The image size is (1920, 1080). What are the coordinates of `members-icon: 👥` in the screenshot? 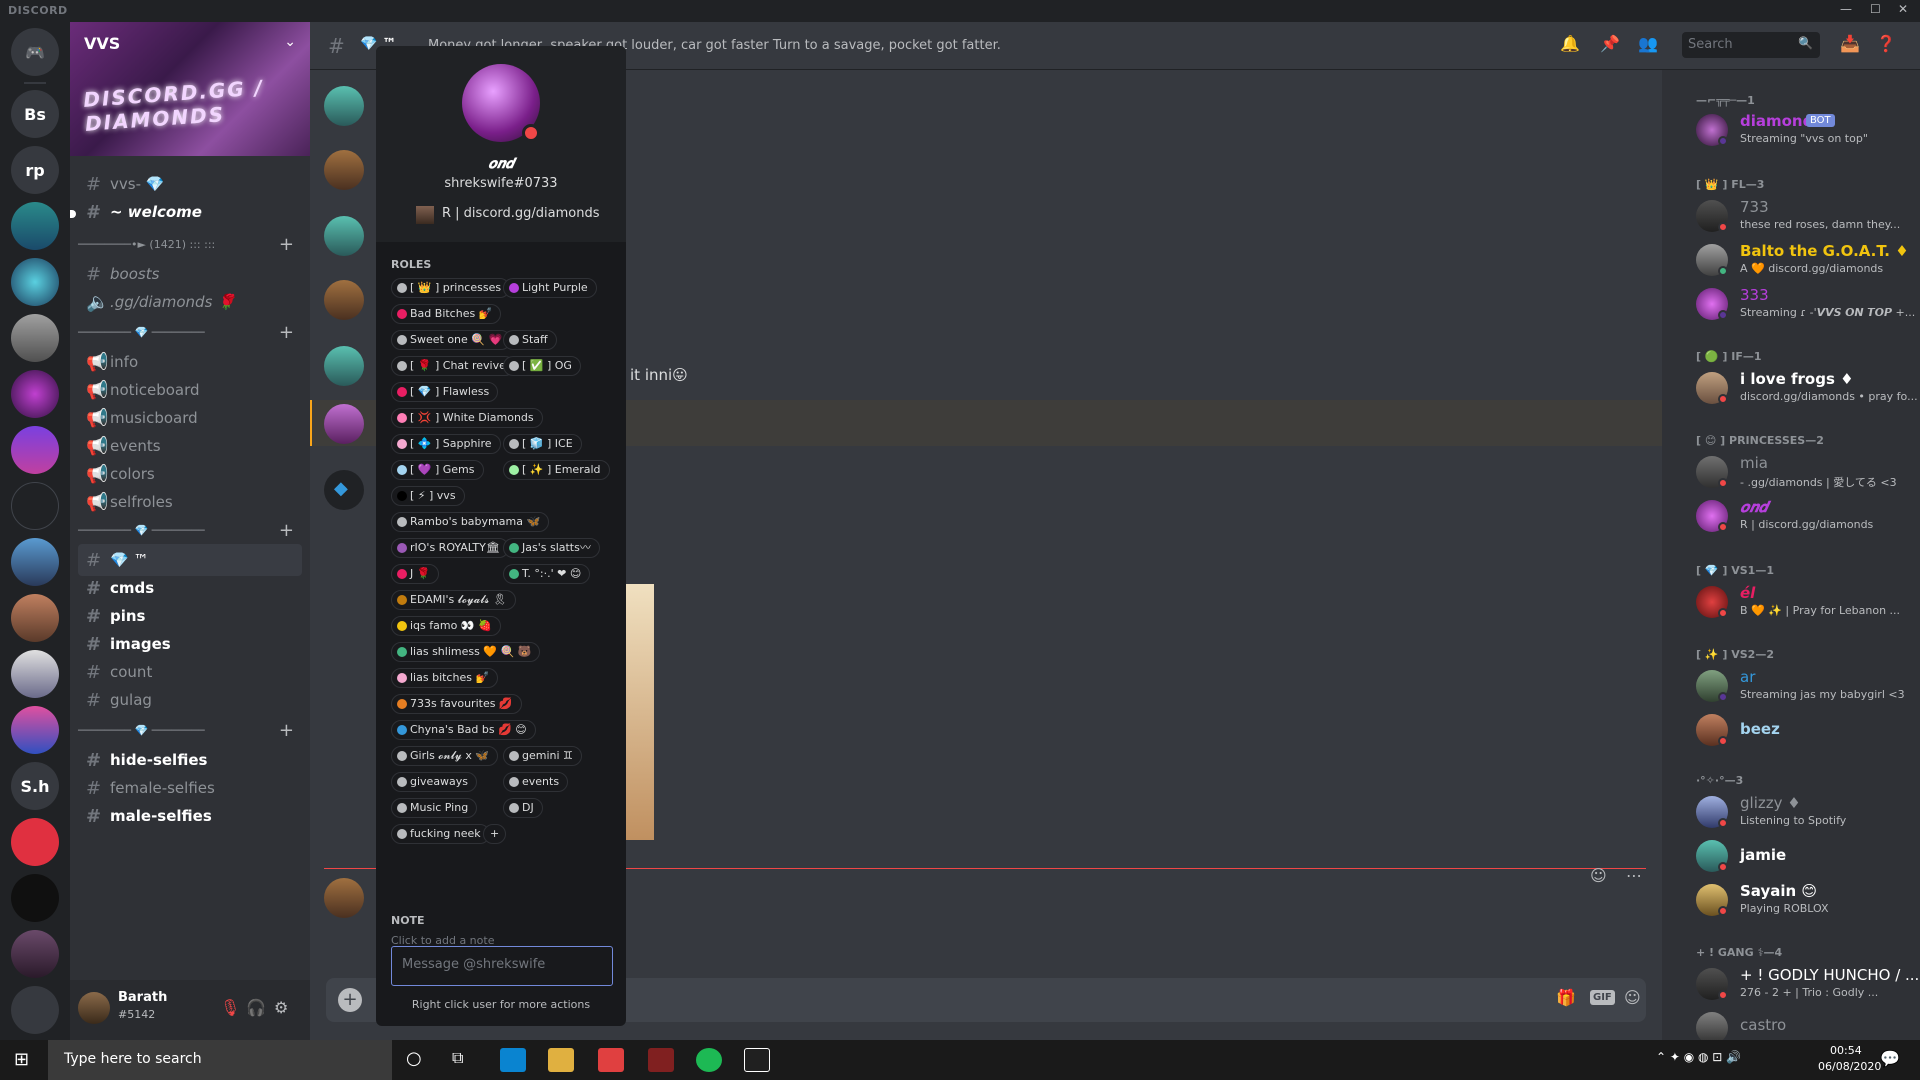 It's located at (1648, 43).